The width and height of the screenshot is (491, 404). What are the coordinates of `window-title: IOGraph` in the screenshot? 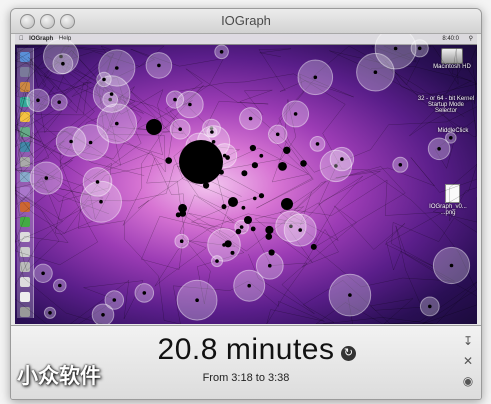 It's located at (246, 20).